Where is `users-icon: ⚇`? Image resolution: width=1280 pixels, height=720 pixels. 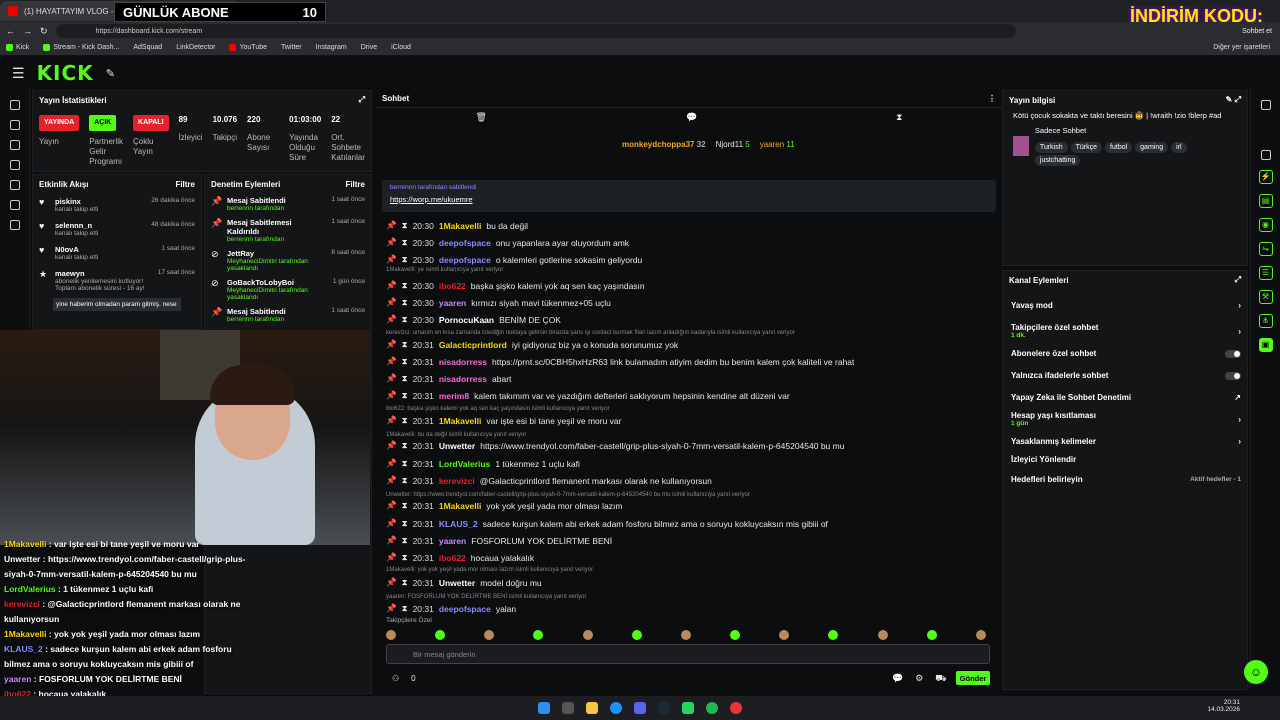 users-icon: ⚇ is located at coordinates (395, 678).